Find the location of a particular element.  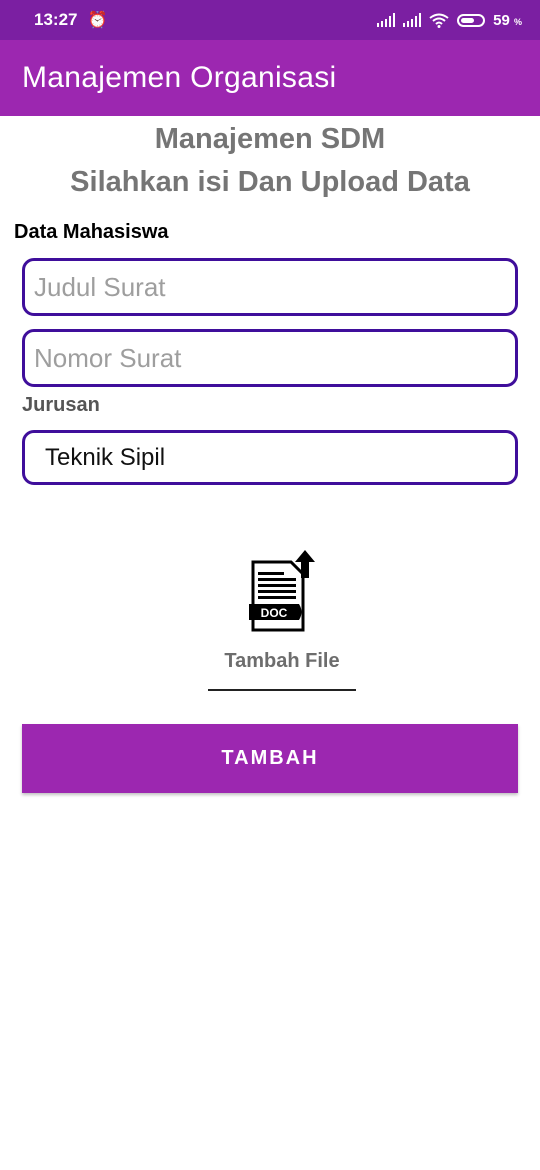

page-title: Manajemen SDM is located at coordinates (270, 139).